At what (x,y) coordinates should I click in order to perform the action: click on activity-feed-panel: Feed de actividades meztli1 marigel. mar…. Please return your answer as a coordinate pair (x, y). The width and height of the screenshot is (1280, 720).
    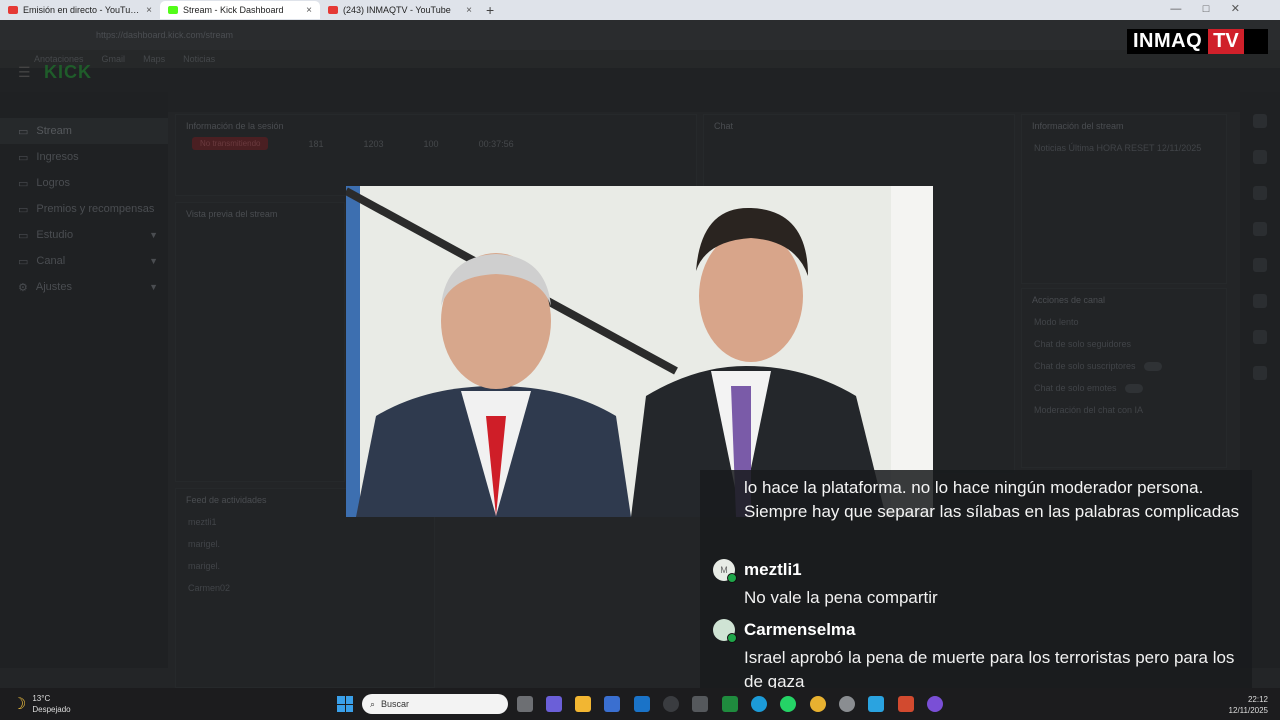
    Looking at the image, I should click on (305, 588).